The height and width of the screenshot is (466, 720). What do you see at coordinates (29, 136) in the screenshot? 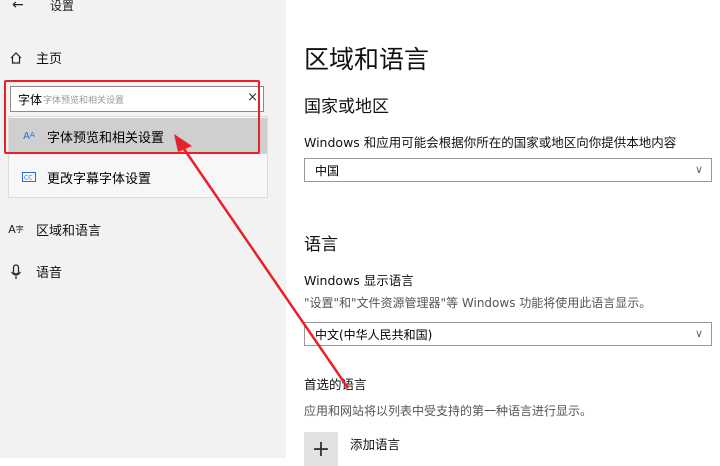
I see `font-icon: AA` at bounding box center [29, 136].